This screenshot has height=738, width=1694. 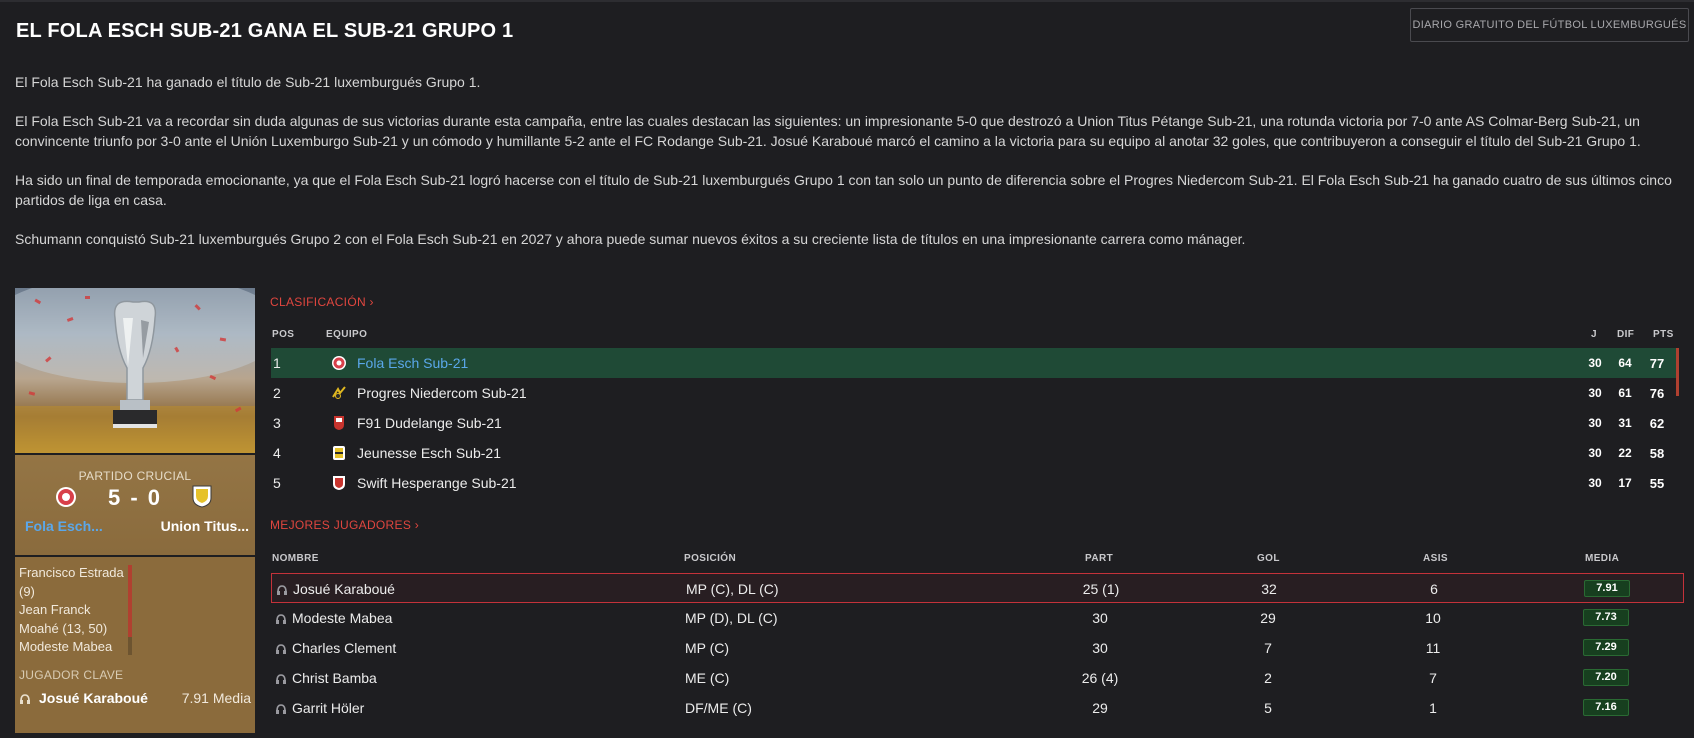 I want to click on points: 76, so click(x=1657, y=393).